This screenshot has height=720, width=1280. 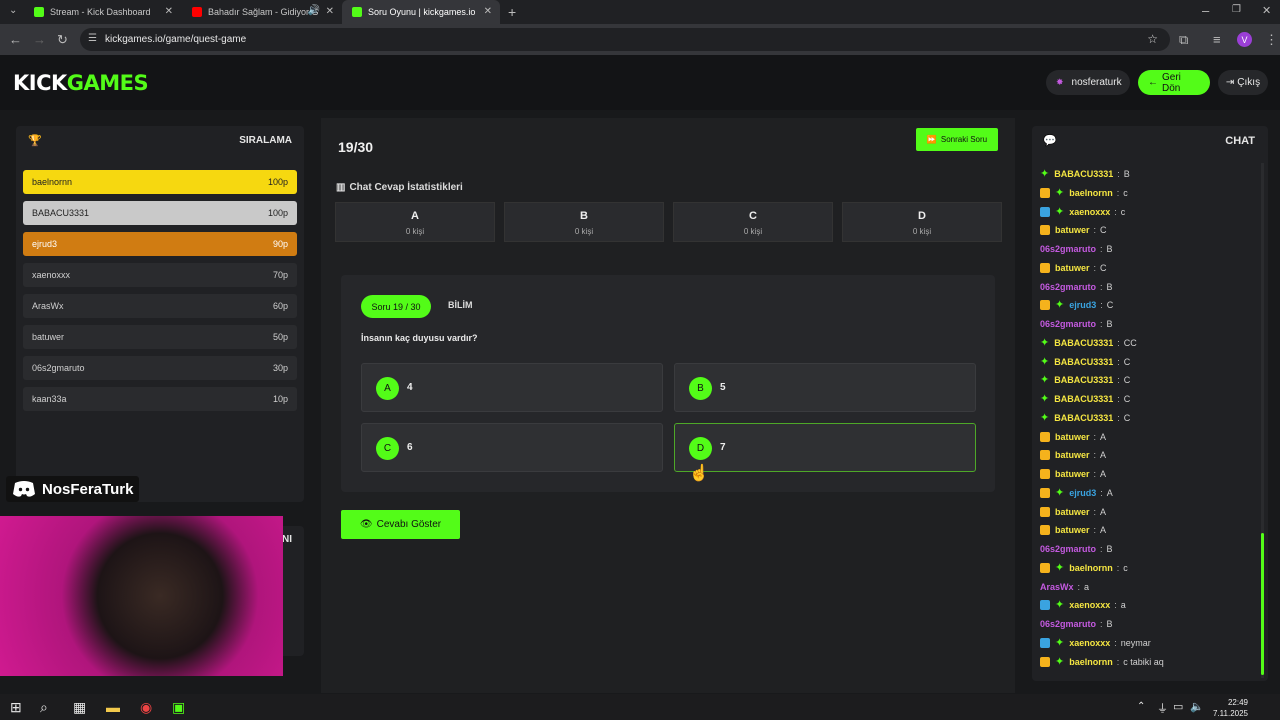 What do you see at coordinates (512, 447) in the screenshot?
I see `answer-option-c: C6` at bounding box center [512, 447].